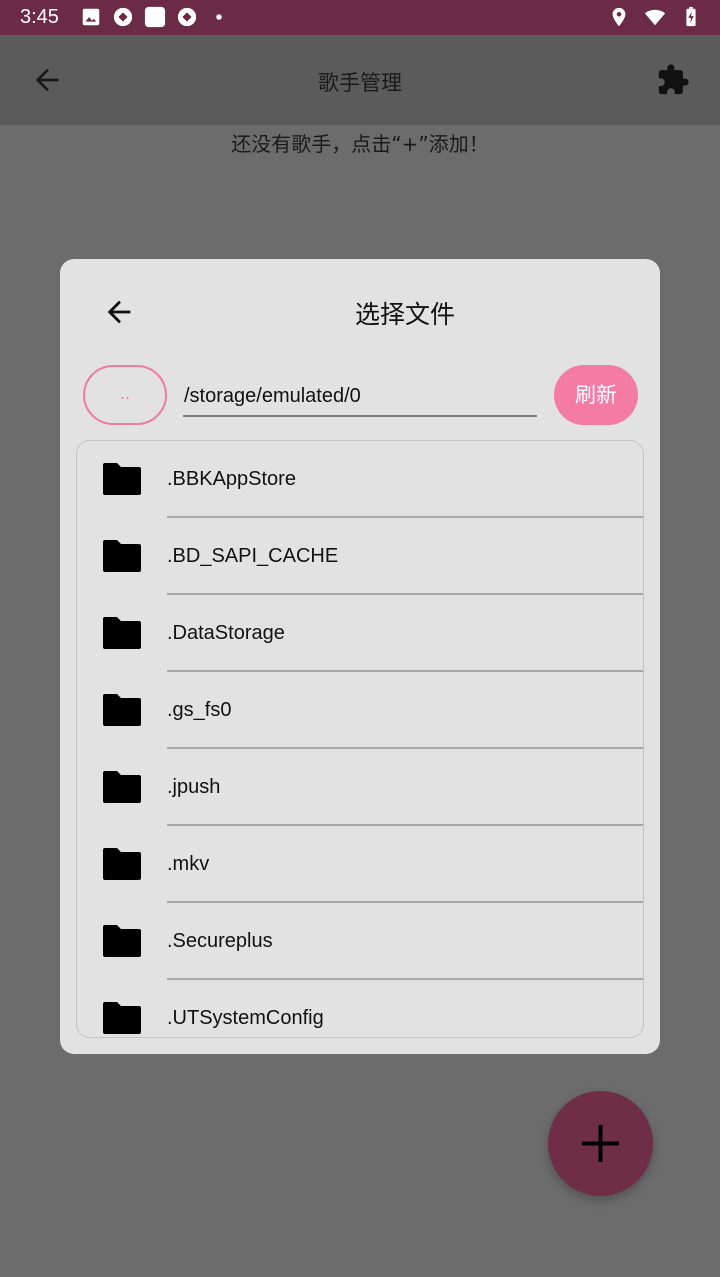 Image resolution: width=720 pixels, height=1277 pixels. What do you see at coordinates (360, 1008) in the screenshot?
I see `list-item: .UTSystemConfig` at bounding box center [360, 1008].